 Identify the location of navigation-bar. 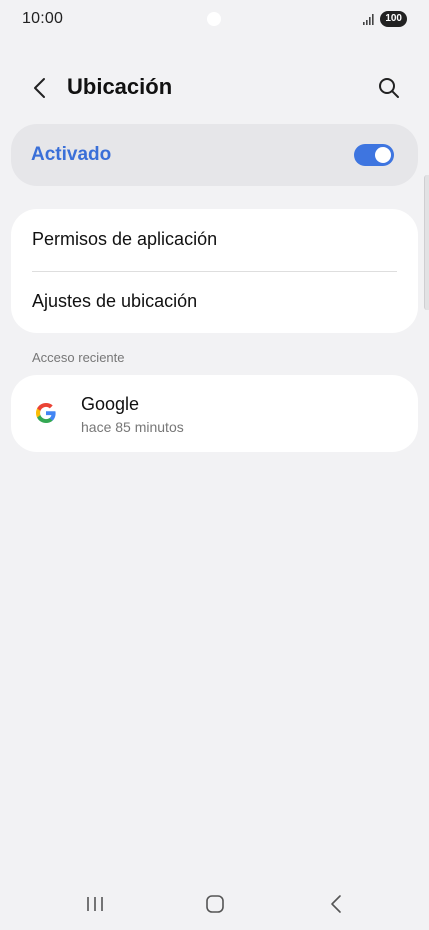
(214, 904).